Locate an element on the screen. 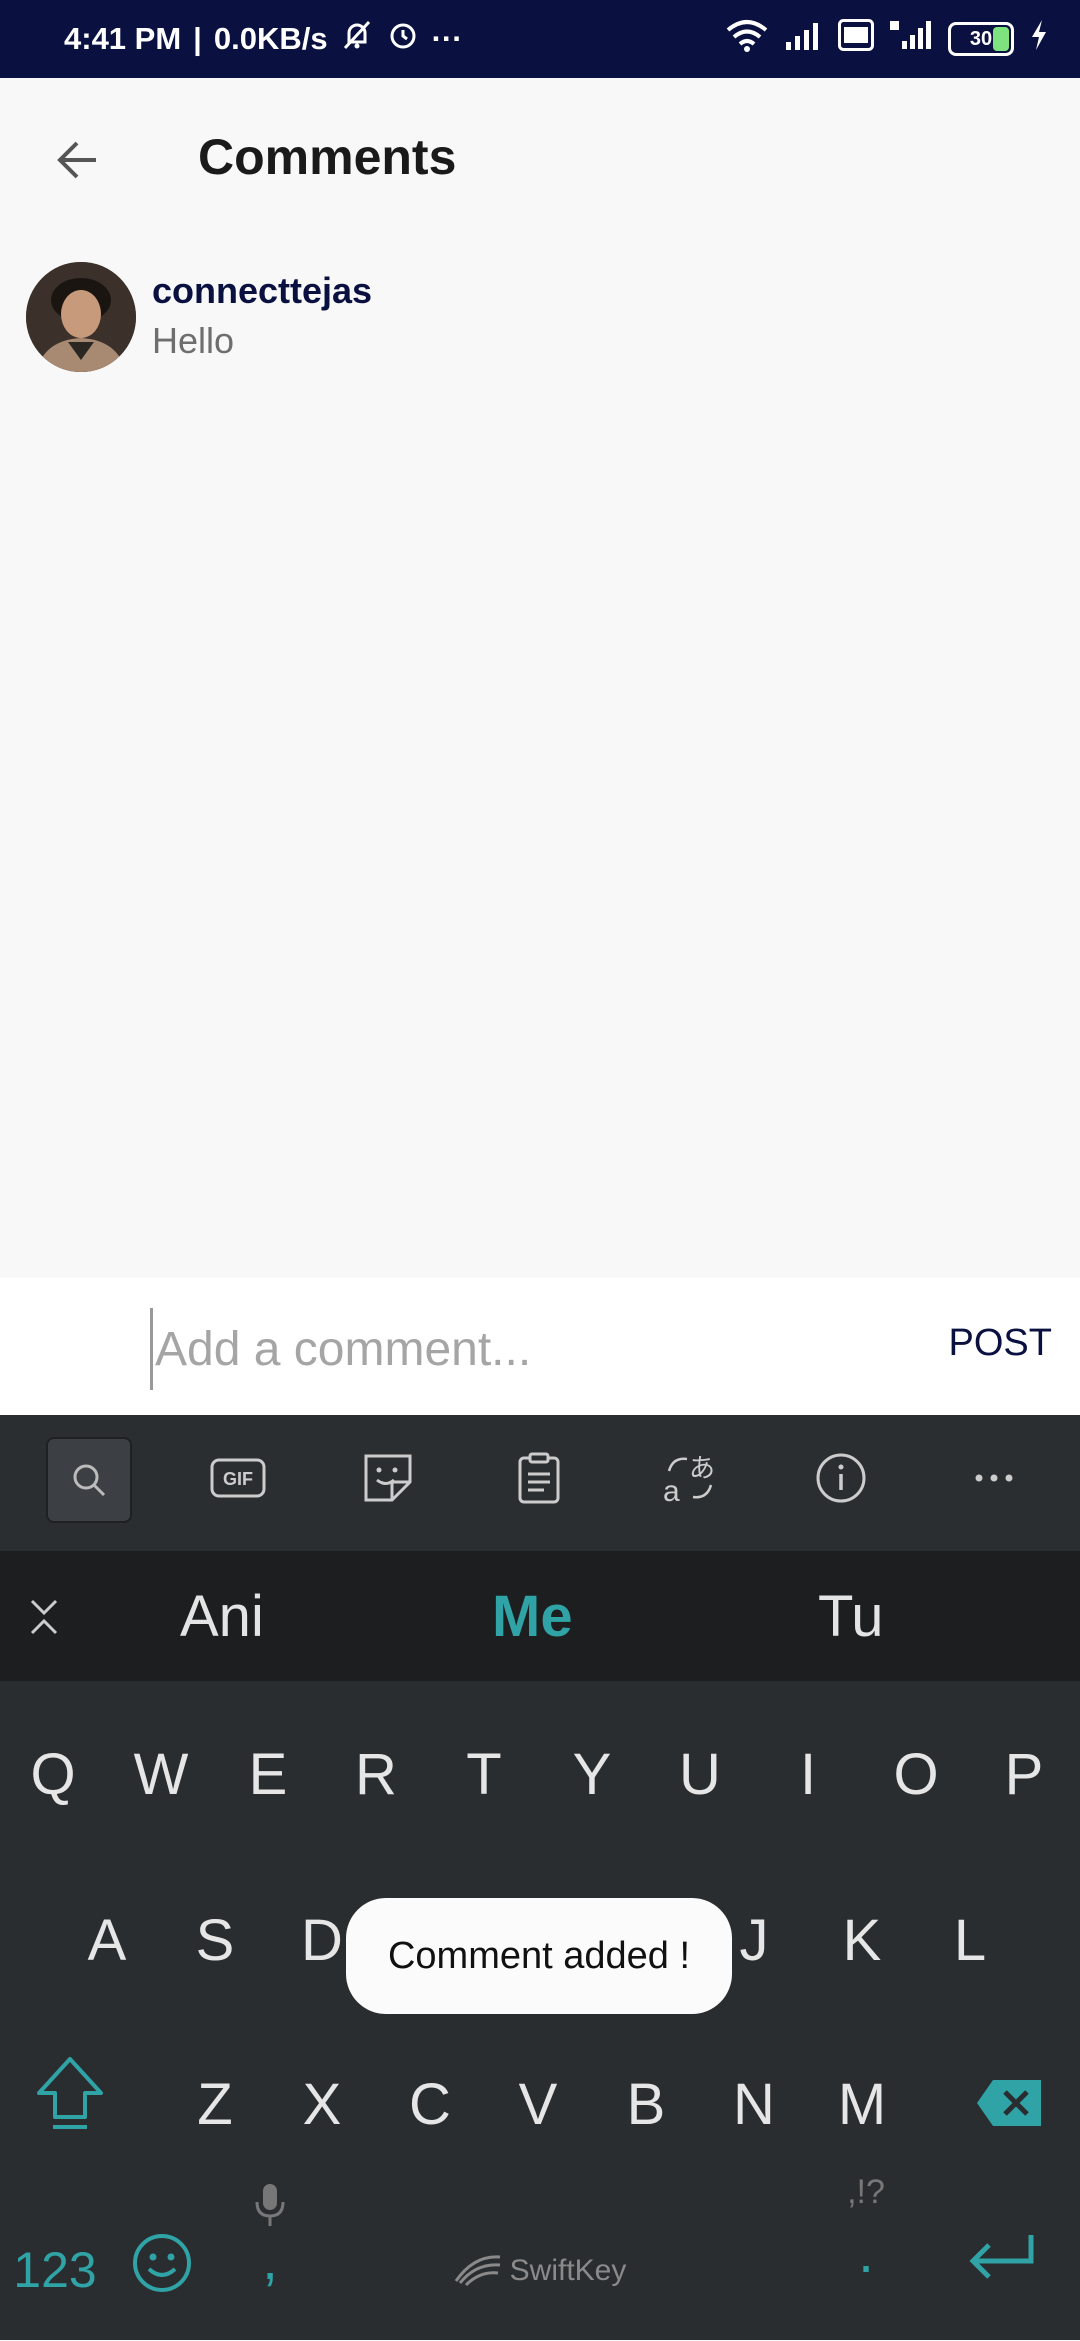  battery-icon: 30 is located at coordinates (981, 39).